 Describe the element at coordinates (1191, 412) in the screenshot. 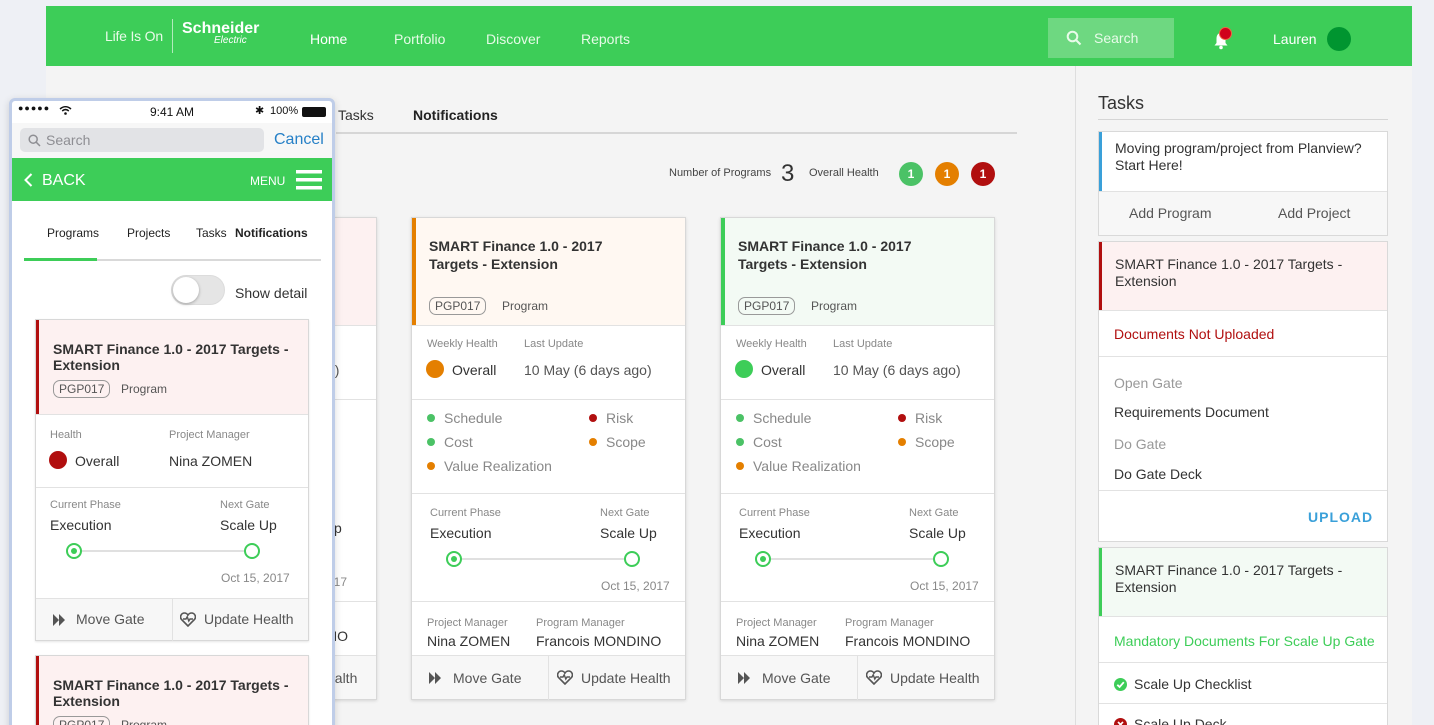

I see `open-gate-document: Requirements Document` at that location.